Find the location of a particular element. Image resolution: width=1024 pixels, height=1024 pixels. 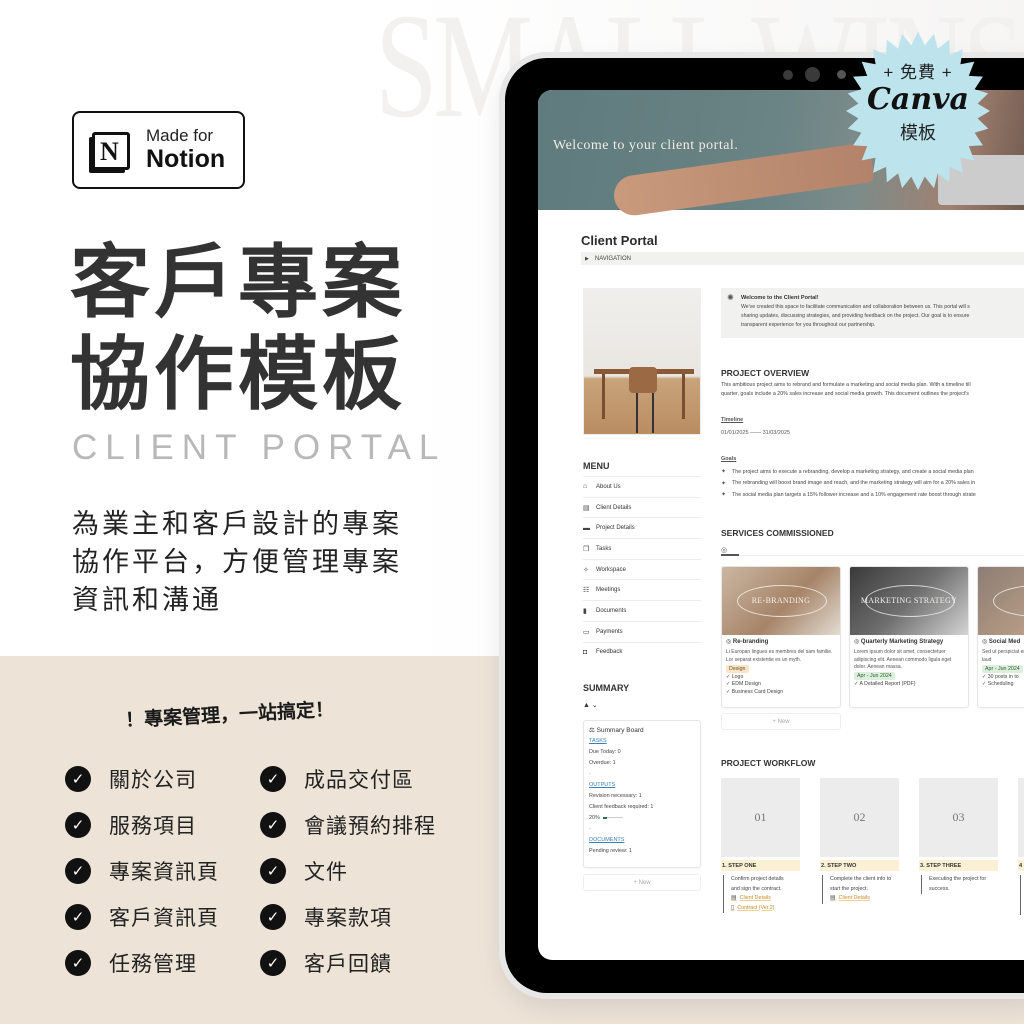

step-thumbnail is located at coordinates (1021, 817).